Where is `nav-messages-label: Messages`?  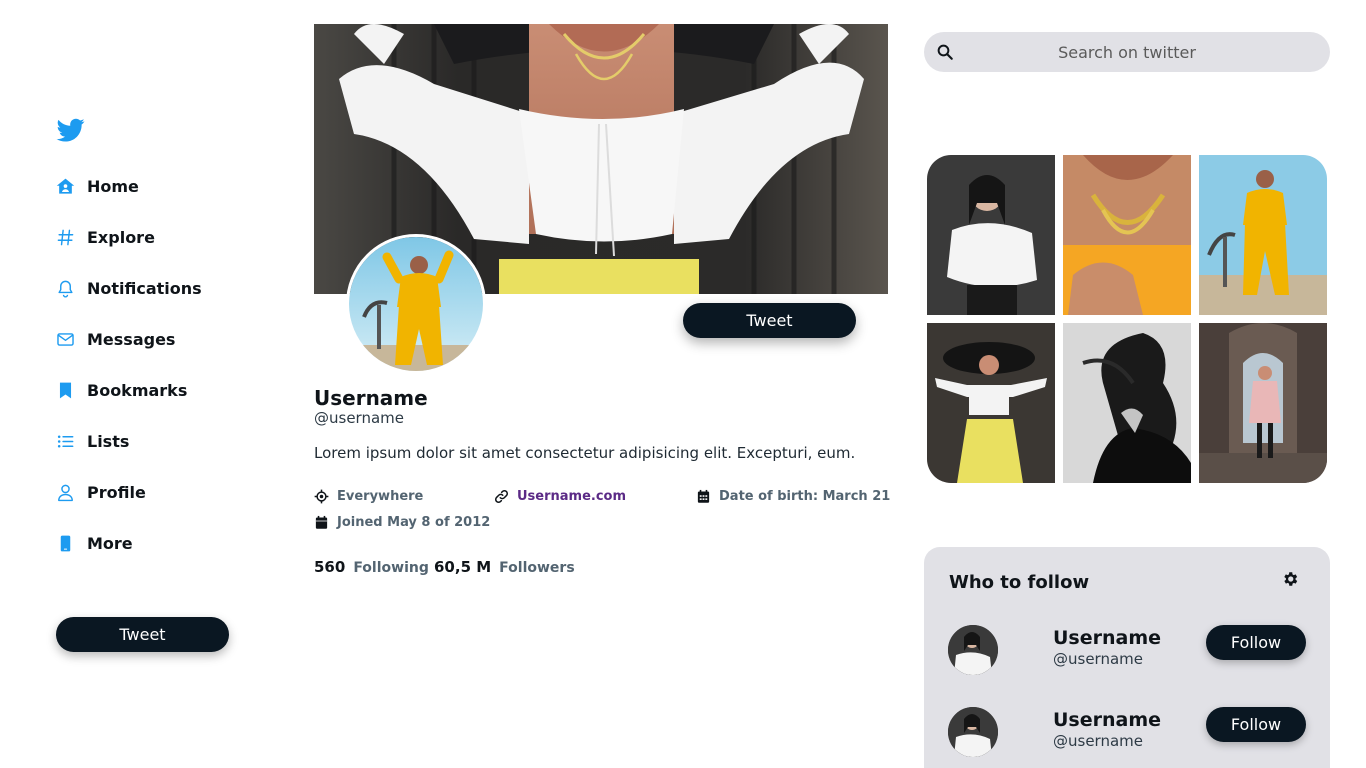 nav-messages-label: Messages is located at coordinates (131, 339).